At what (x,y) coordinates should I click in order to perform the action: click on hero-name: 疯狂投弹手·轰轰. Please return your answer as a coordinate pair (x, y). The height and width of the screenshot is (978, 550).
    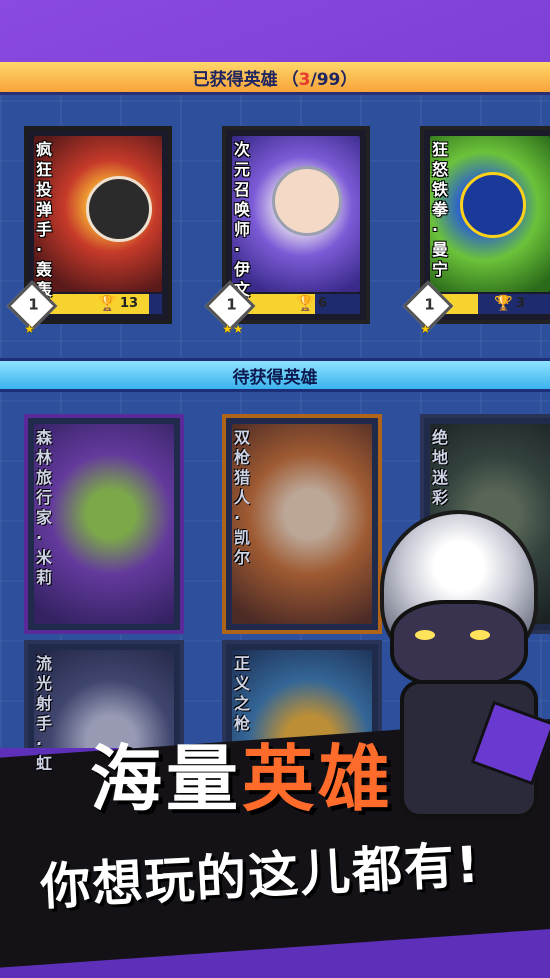
    Looking at the image, I should click on (44, 219).